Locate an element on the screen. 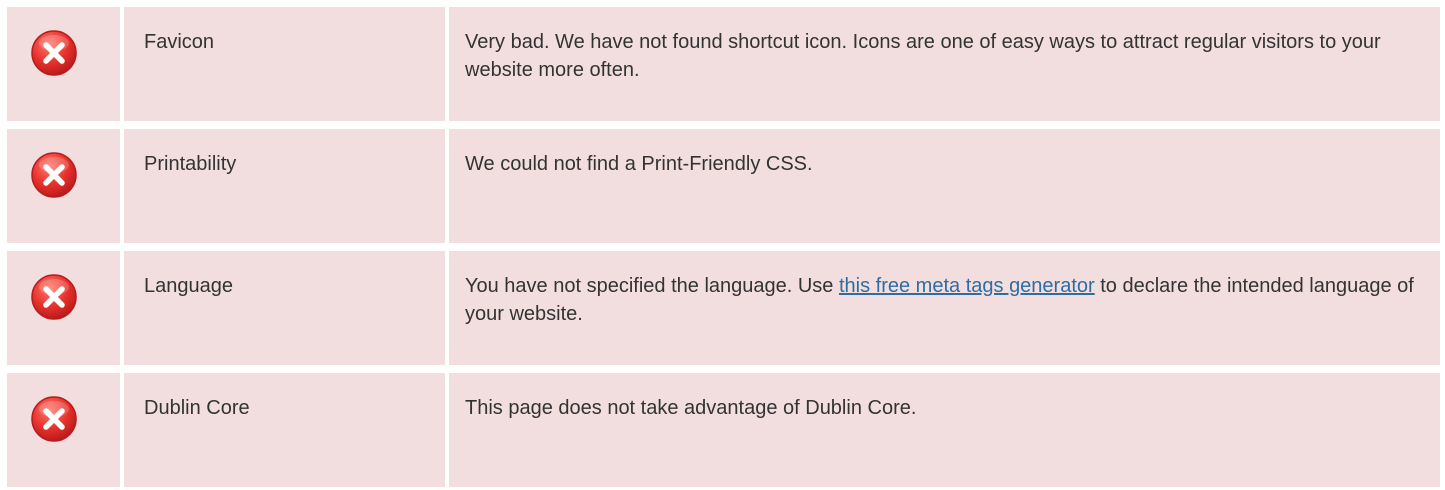 The width and height of the screenshot is (1445, 490). check-name-cell: Favicon is located at coordinates (284, 64).